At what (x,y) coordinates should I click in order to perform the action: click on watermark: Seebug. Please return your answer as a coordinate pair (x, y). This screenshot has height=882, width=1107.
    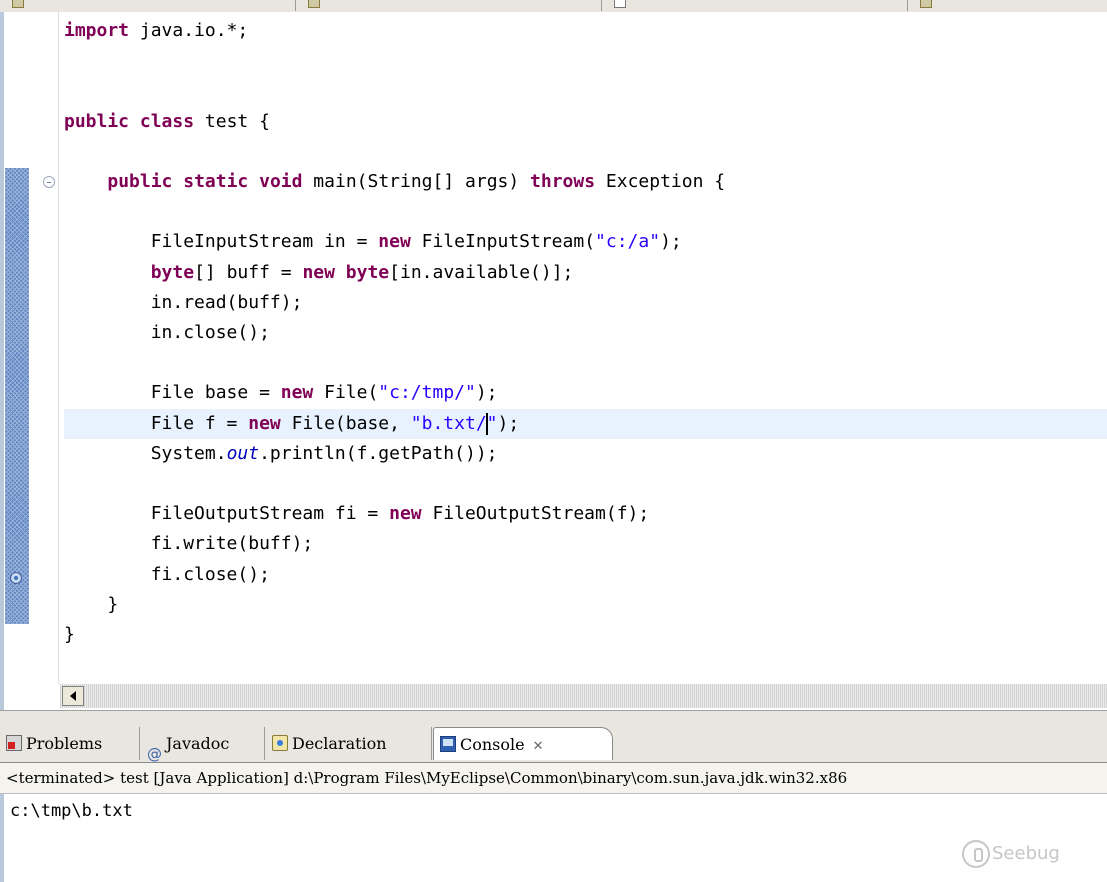
    Looking at the image, I should click on (1011, 854).